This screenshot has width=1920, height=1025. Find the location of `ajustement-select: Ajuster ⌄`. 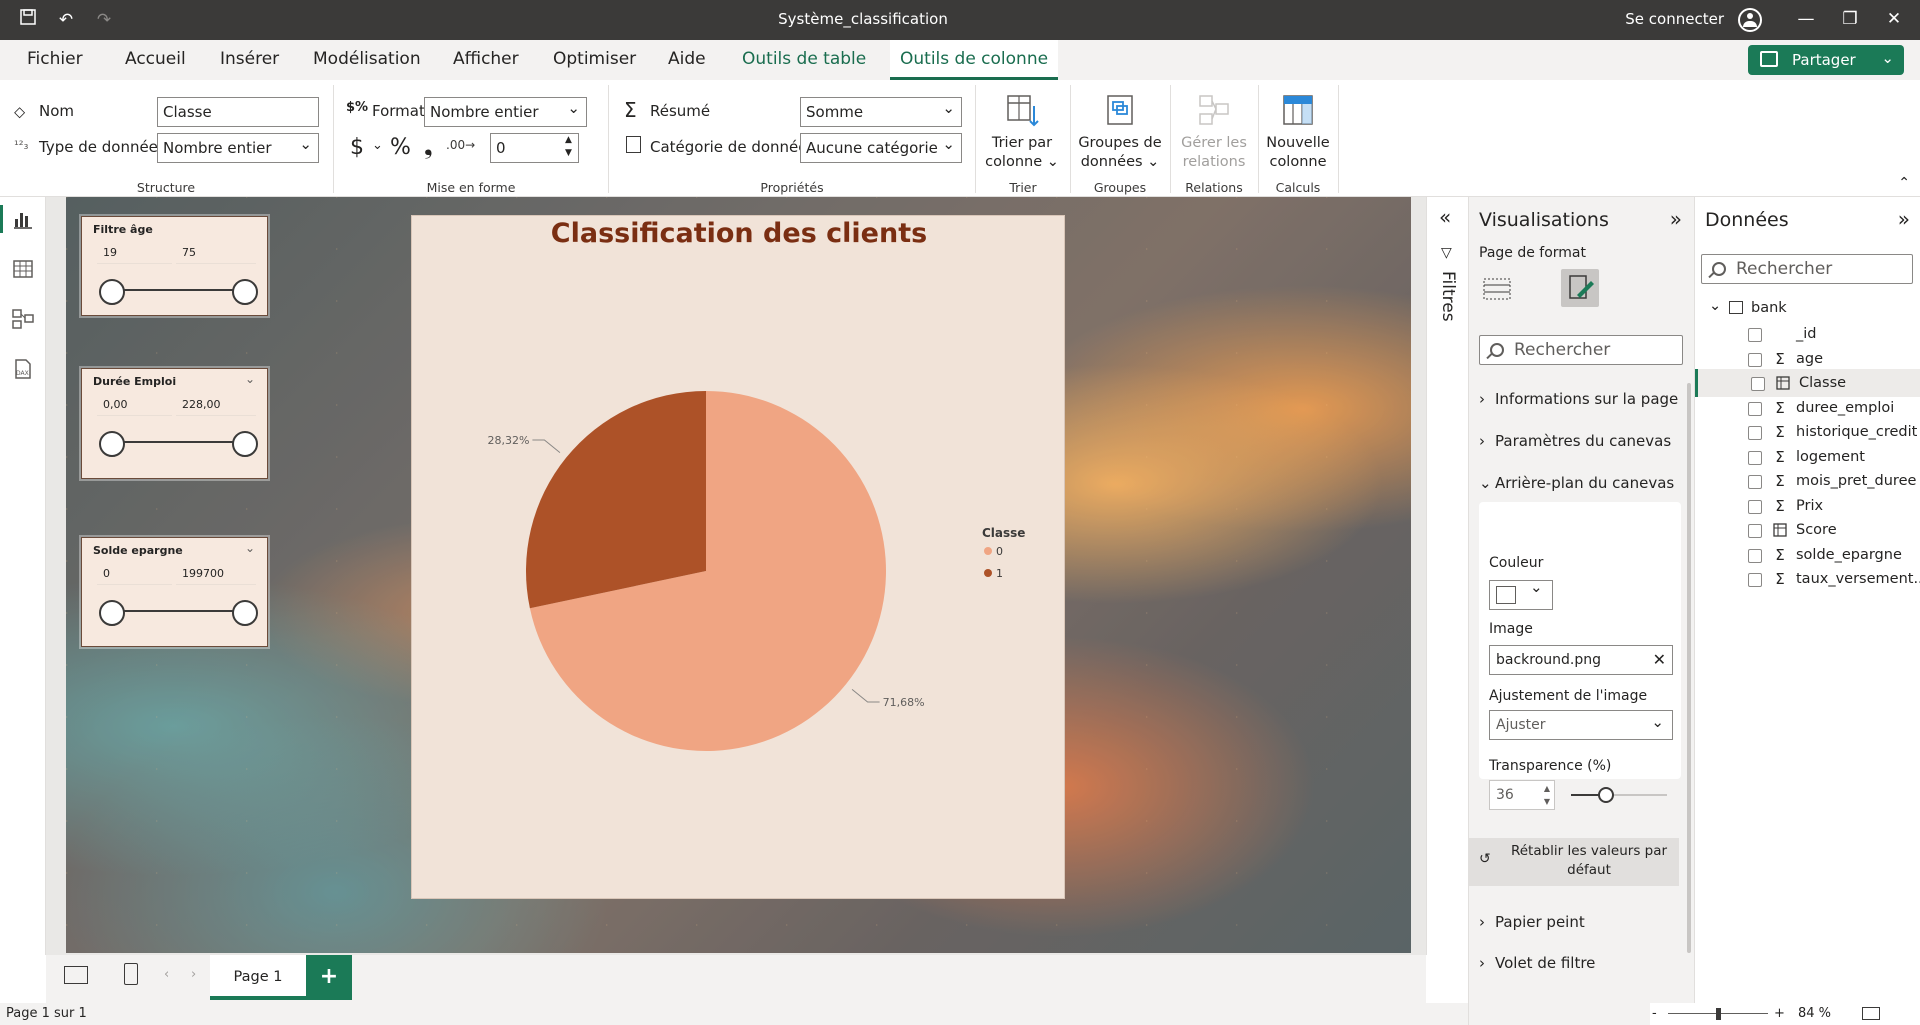

ajustement-select: Ajuster ⌄ is located at coordinates (1581, 725).